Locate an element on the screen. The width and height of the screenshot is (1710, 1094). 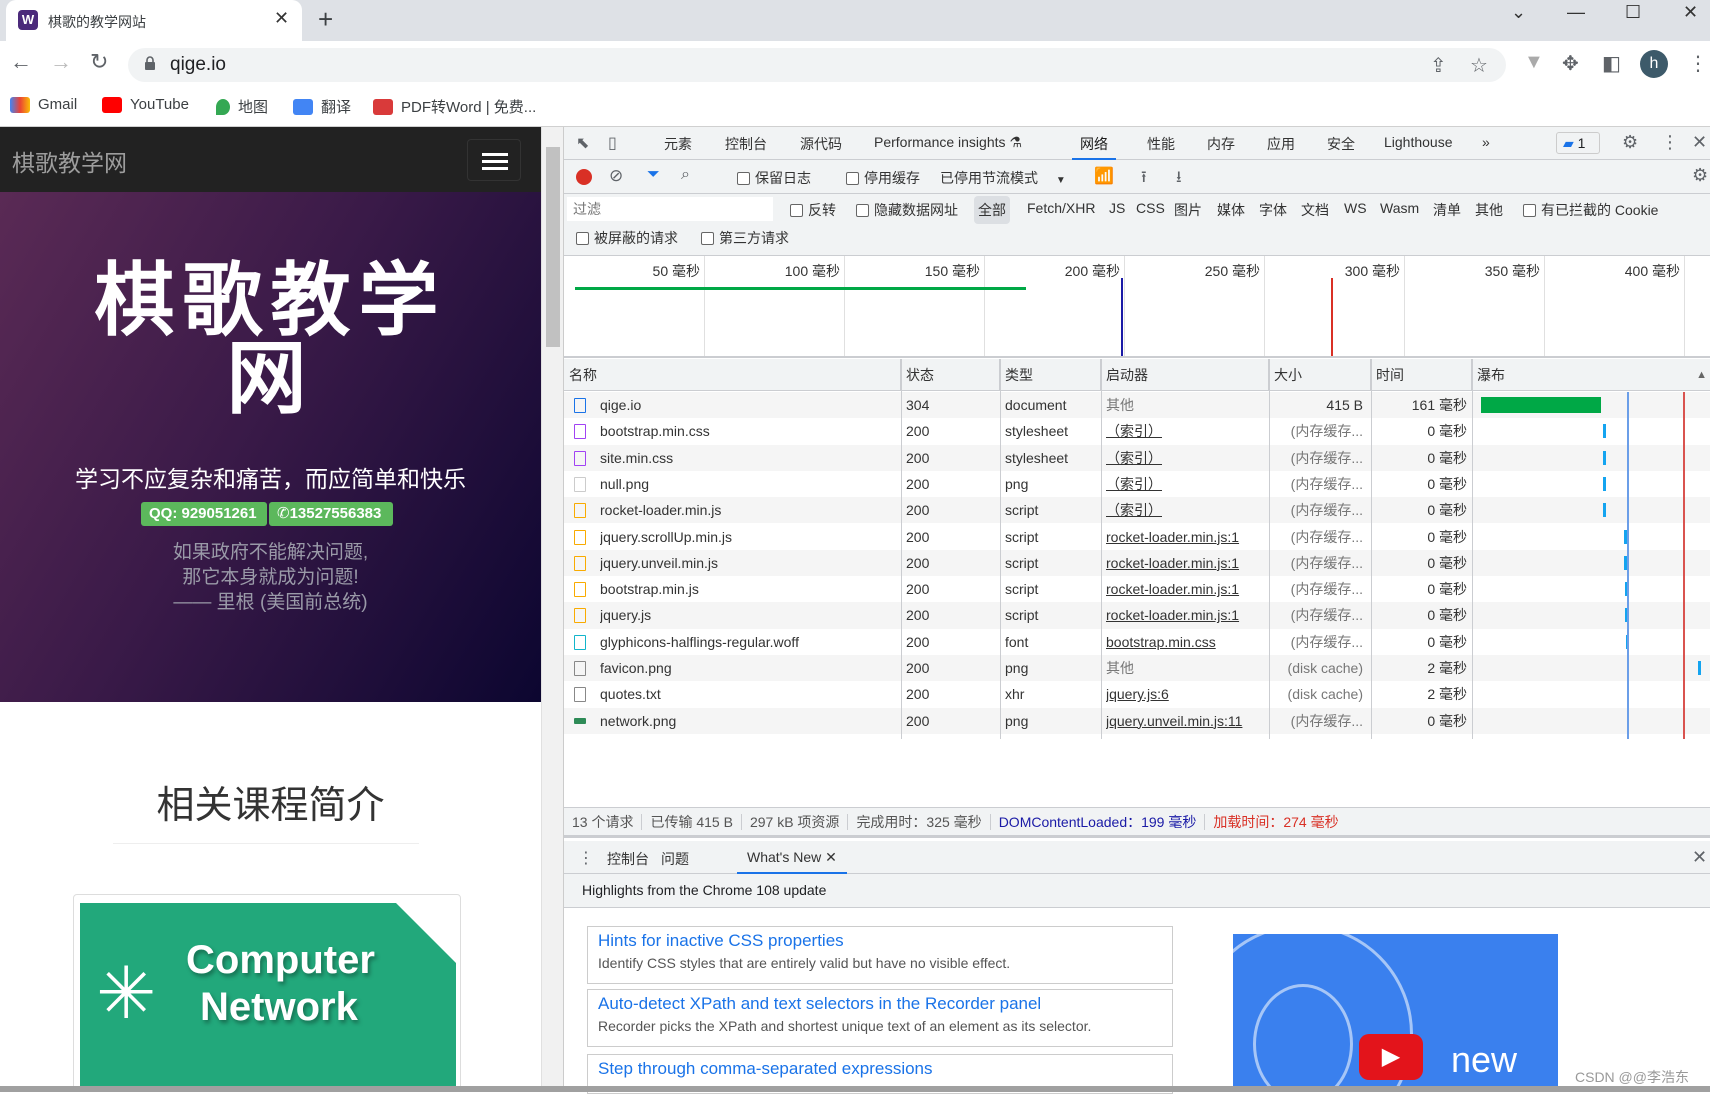
drawer-tab-issues: 问题 is located at coordinates (675, 859).